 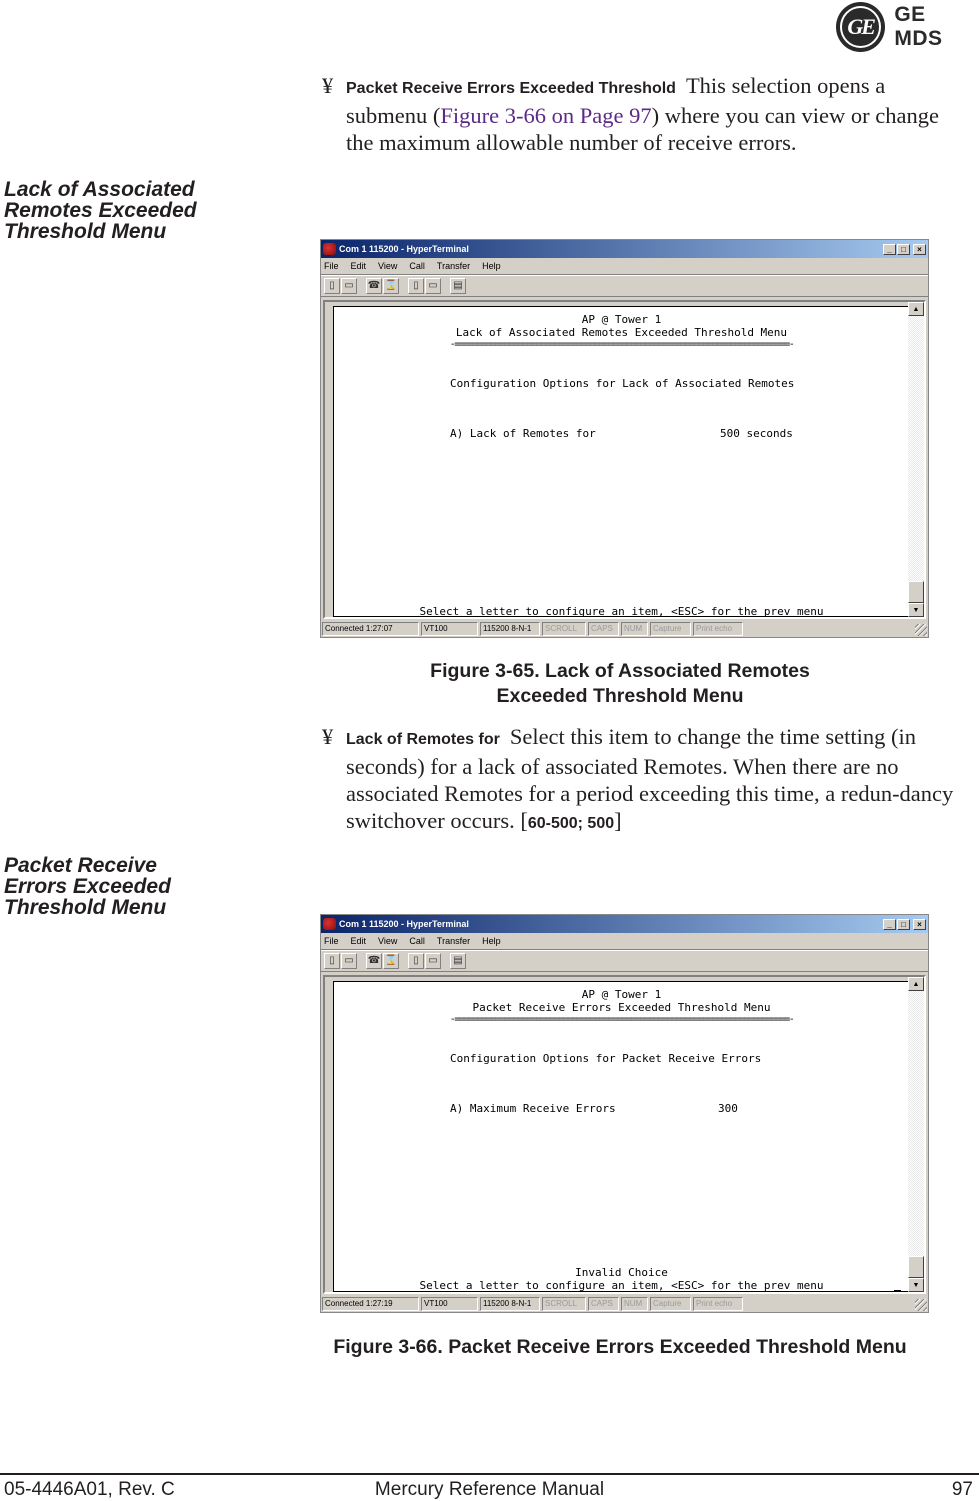 I want to click on terminal-header: AP @ Tower 1, so click(x=621, y=994).